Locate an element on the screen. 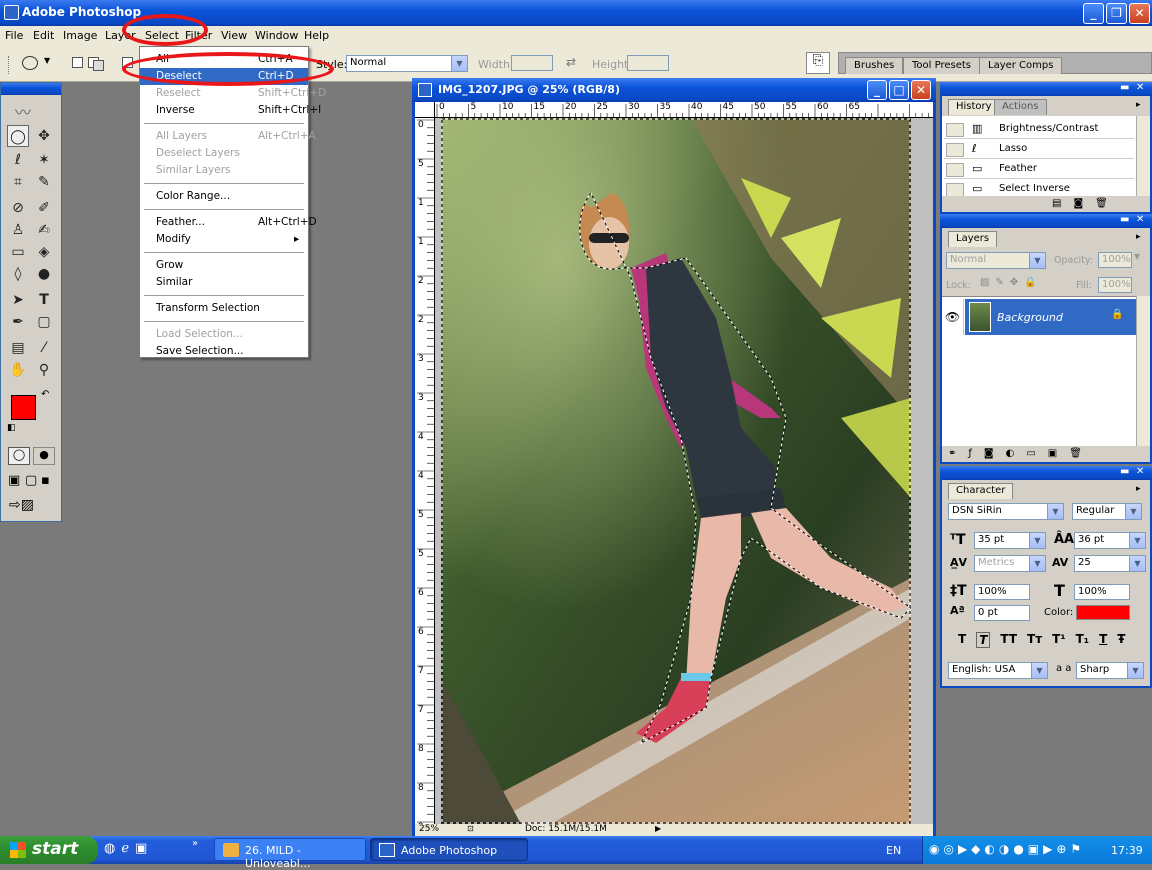 The height and width of the screenshot is (870, 1152). tracking-select: 25 ▼ is located at coordinates (1110, 563).